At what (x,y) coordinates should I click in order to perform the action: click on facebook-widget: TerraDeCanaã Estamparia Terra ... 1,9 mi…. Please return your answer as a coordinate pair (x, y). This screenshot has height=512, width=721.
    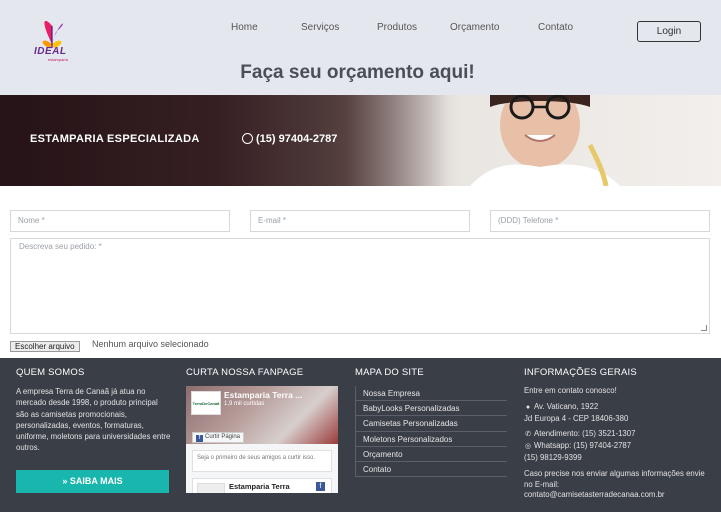
    Looking at the image, I should click on (262, 439).